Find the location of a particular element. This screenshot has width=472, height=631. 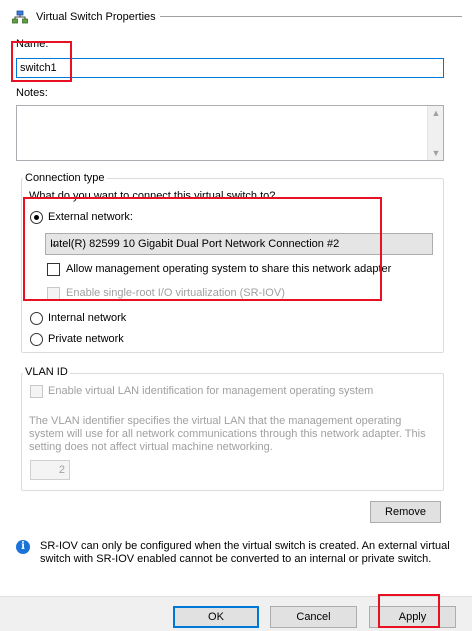

name-label: Name: is located at coordinates (32, 44).